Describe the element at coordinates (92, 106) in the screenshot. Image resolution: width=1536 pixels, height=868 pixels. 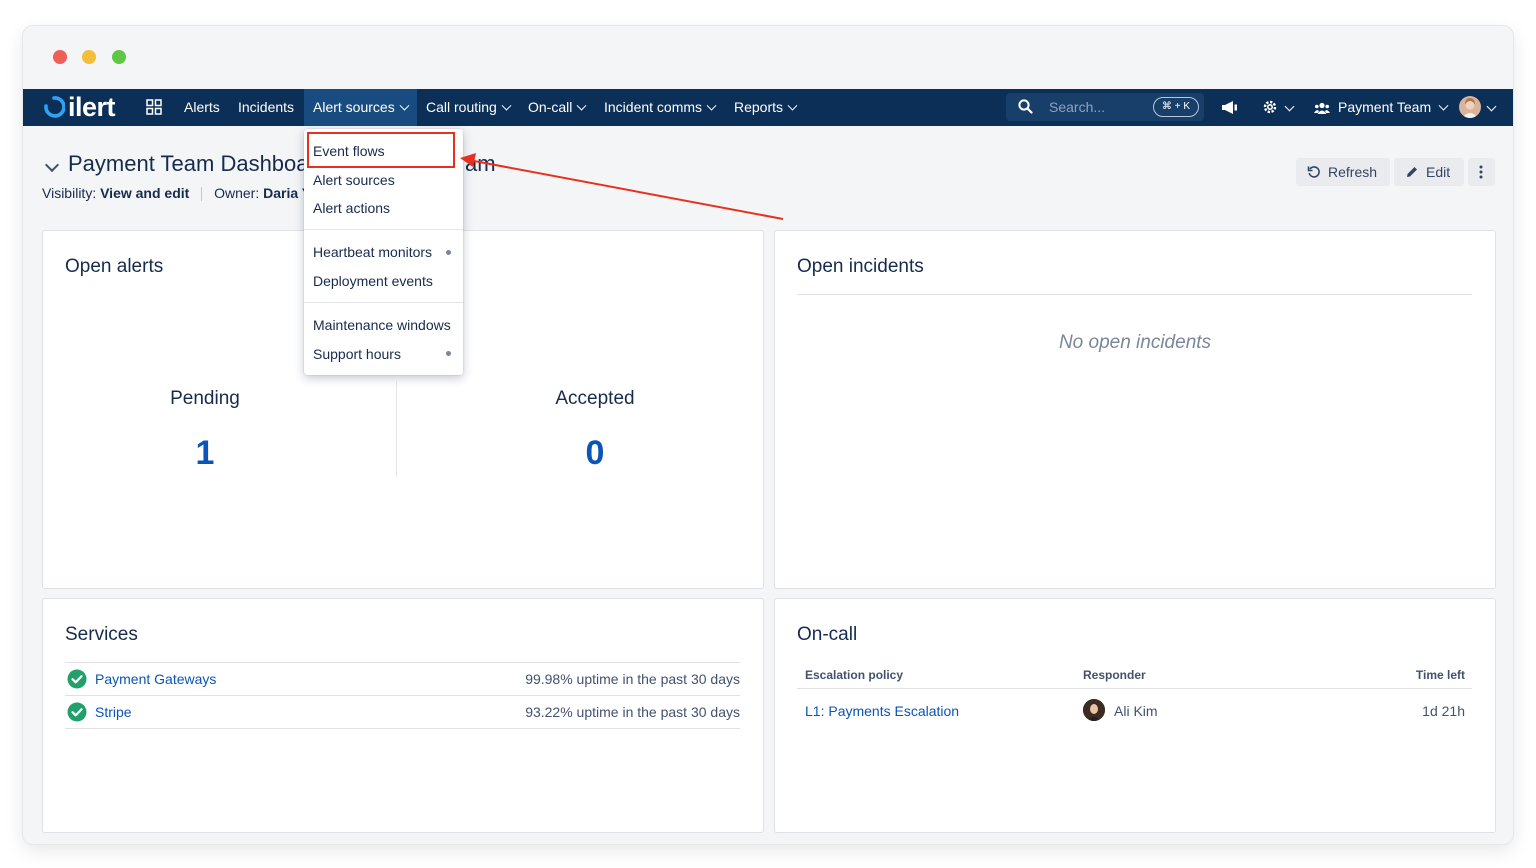
I see `logo-text: ilert` at that location.